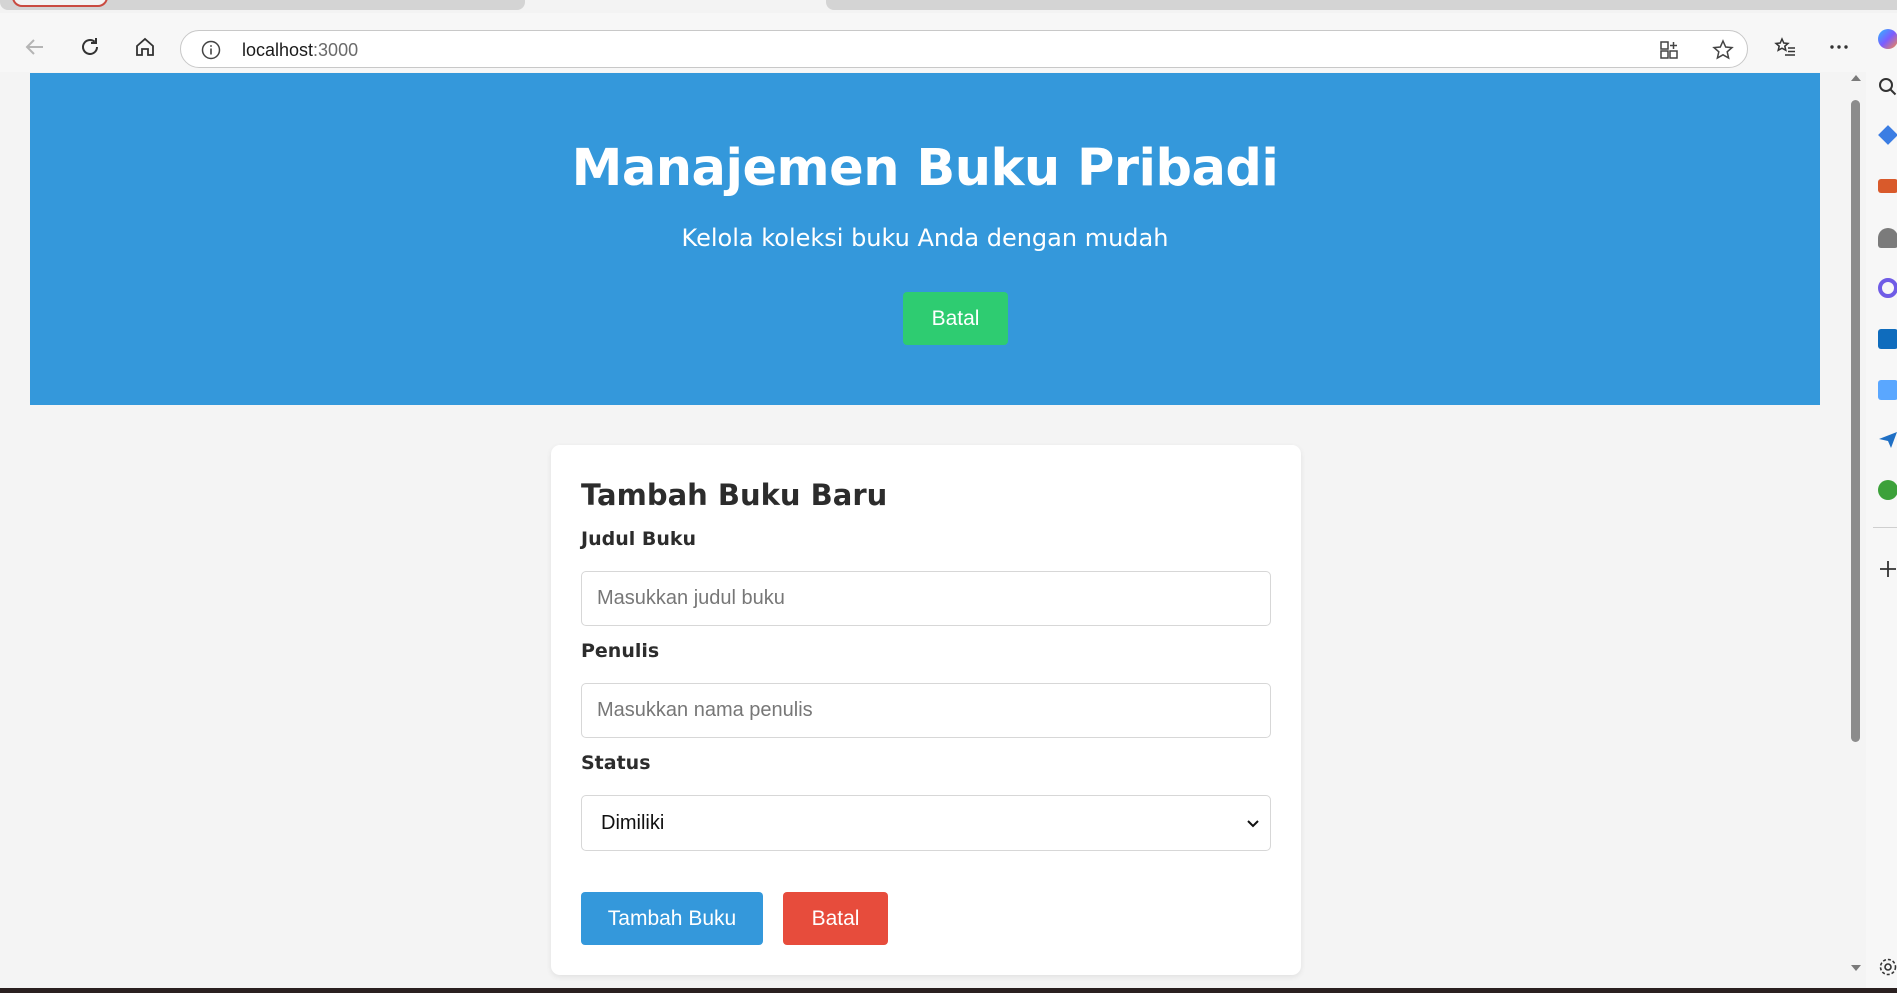  I want to click on address-url: localhost:3000, so click(300, 50).